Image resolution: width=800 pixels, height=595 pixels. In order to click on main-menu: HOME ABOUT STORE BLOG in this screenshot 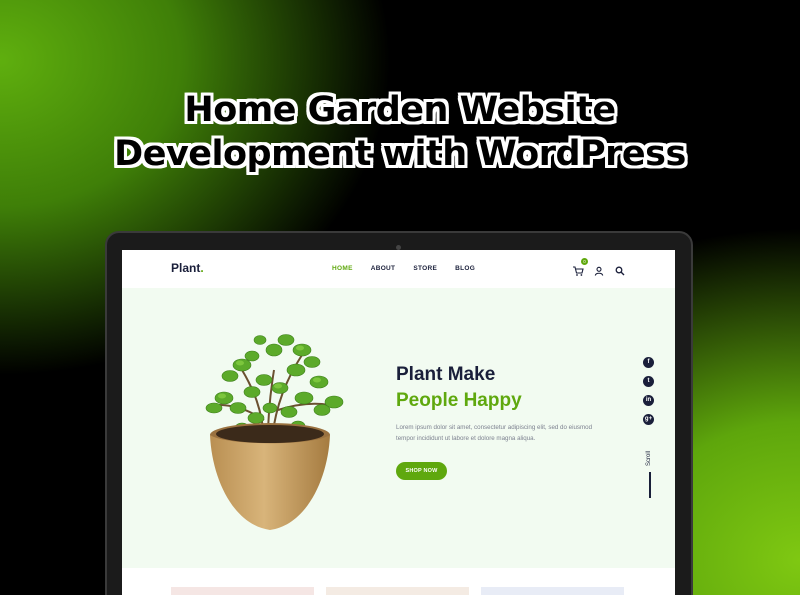, I will do `click(412, 268)`.